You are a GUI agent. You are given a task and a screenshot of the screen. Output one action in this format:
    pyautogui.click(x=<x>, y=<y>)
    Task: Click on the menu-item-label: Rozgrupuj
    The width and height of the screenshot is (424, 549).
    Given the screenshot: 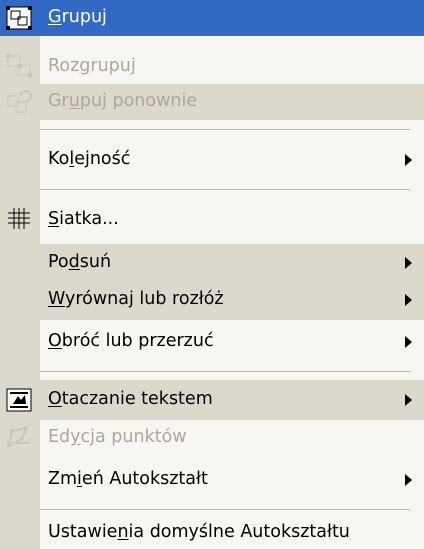 What is the action you would take?
    pyautogui.click(x=92, y=66)
    